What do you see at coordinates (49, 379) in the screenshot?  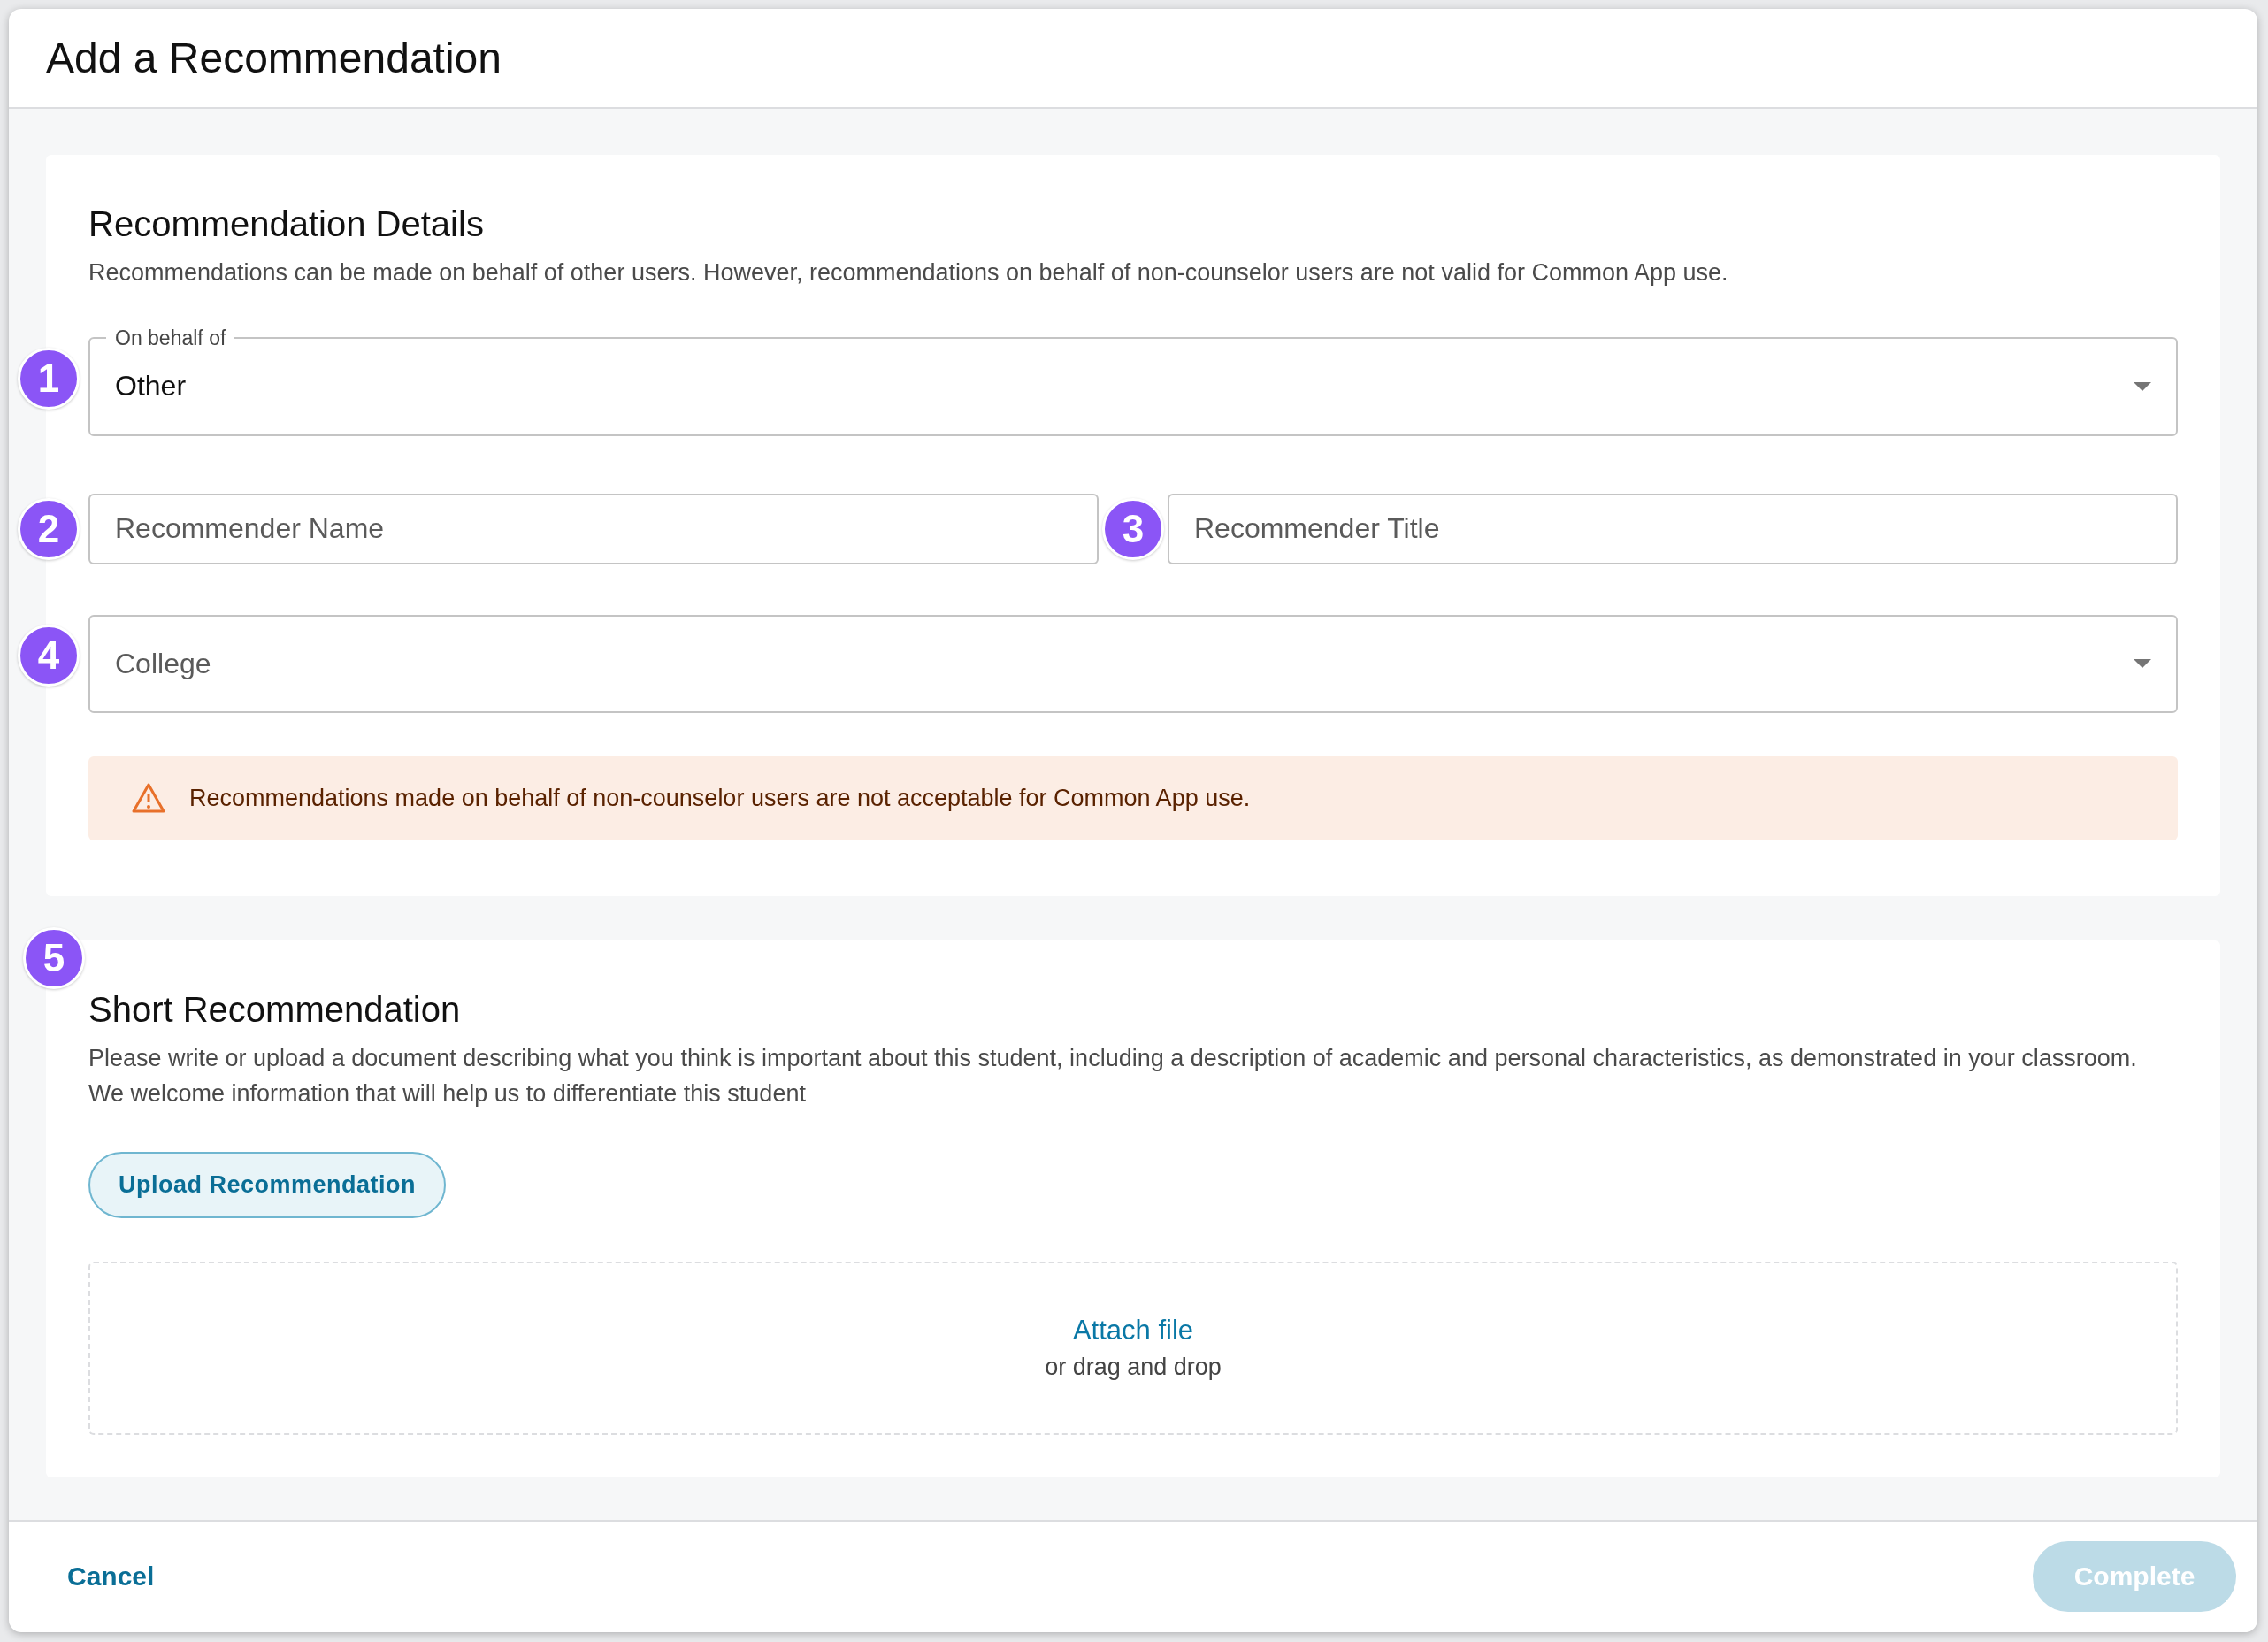 I see `step-number-badge: 1` at bounding box center [49, 379].